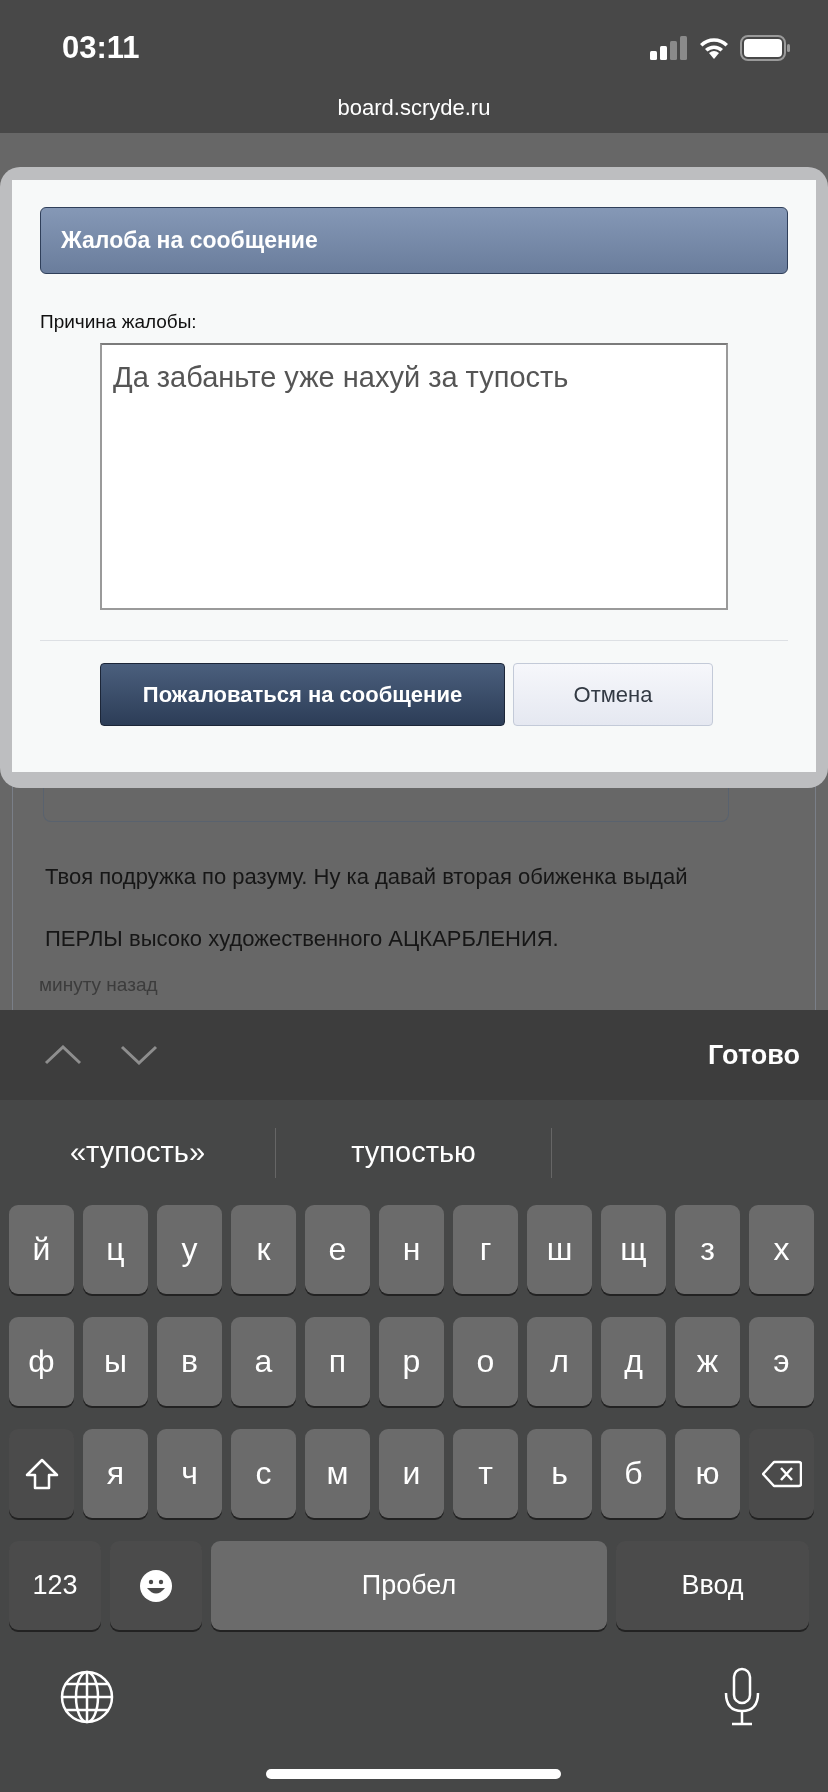 The height and width of the screenshot is (1792, 828). What do you see at coordinates (633, 1473) in the screenshot?
I see `letter-key: б` at bounding box center [633, 1473].